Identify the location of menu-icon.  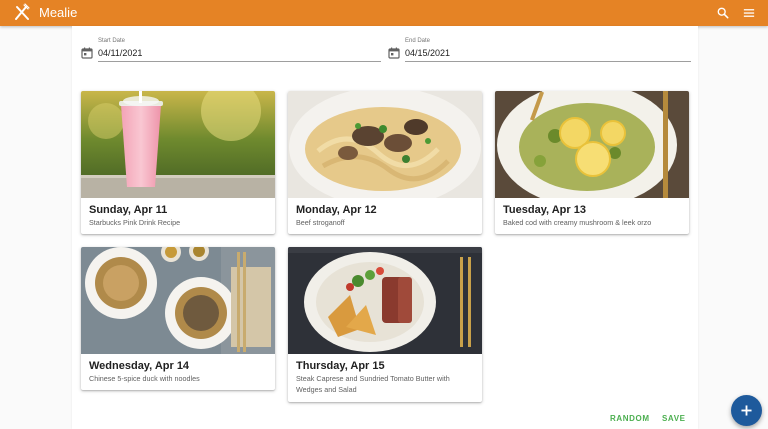
(749, 13).